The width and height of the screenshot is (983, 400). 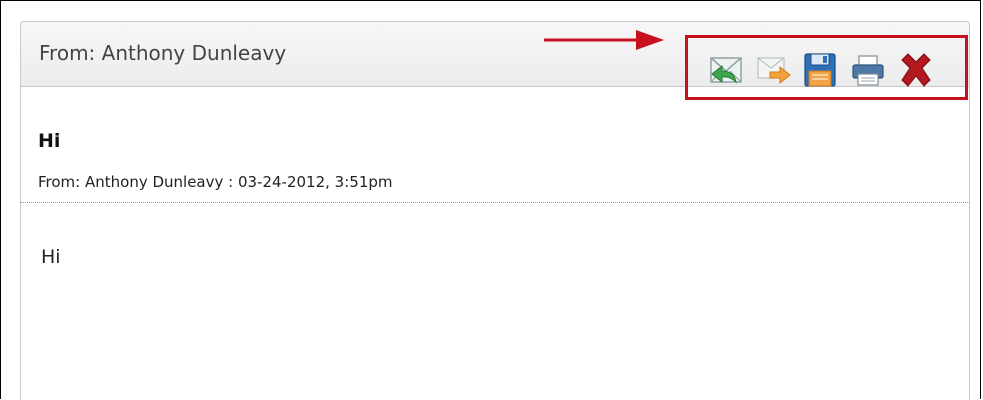 What do you see at coordinates (495, 202) in the screenshot?
I see `divider` at bounding box center [495, 202].